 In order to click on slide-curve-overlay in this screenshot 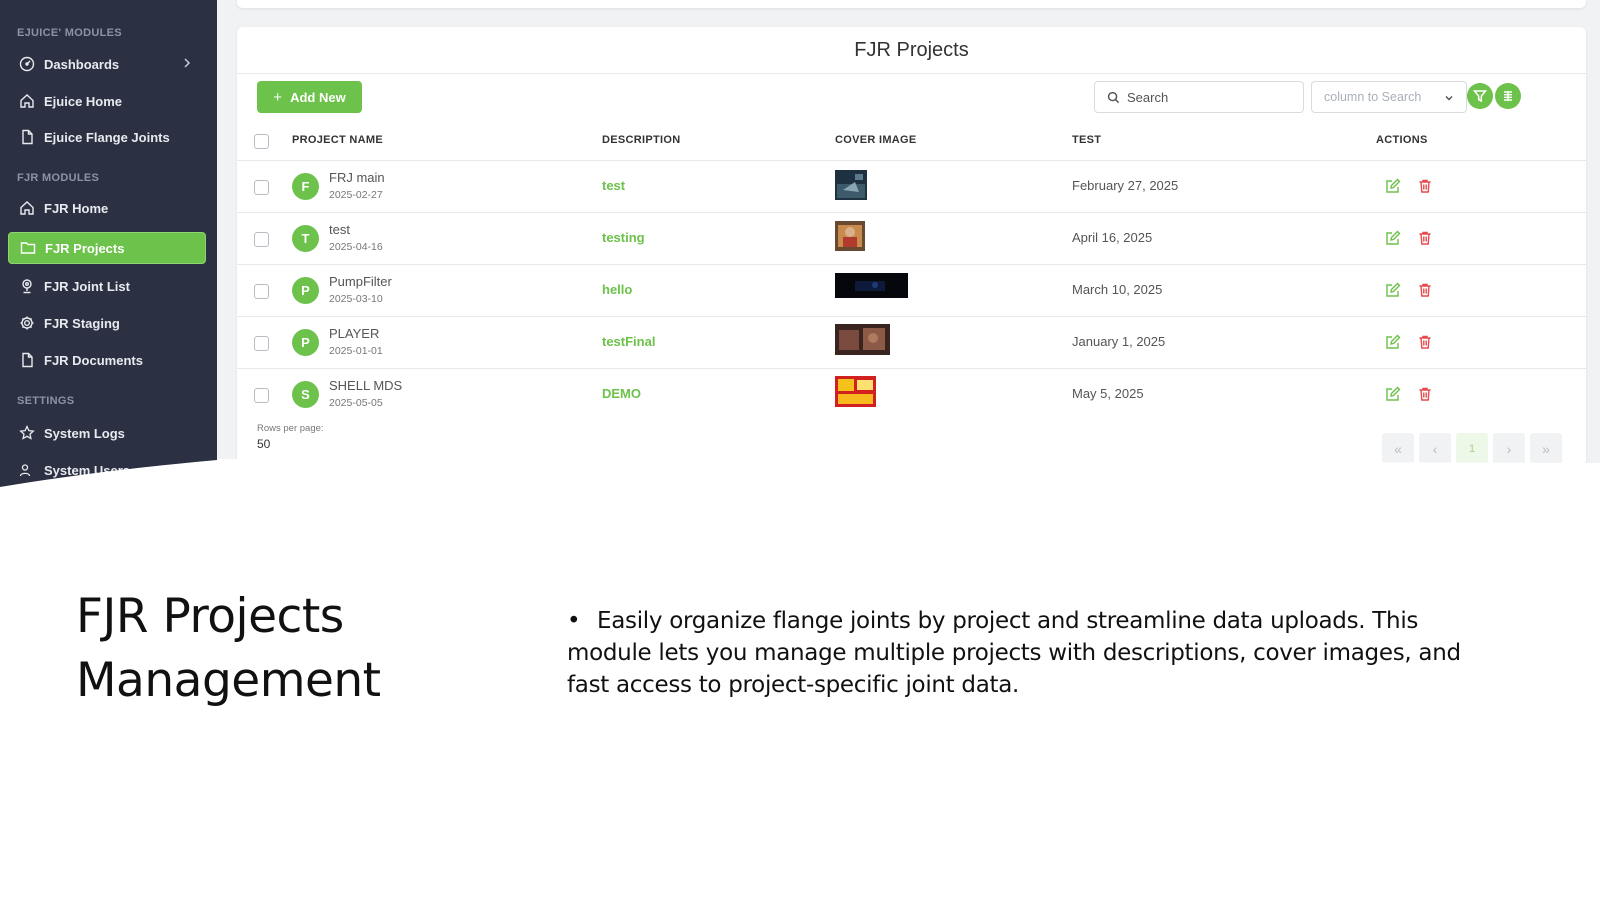, I will do `click(800, 479)`.